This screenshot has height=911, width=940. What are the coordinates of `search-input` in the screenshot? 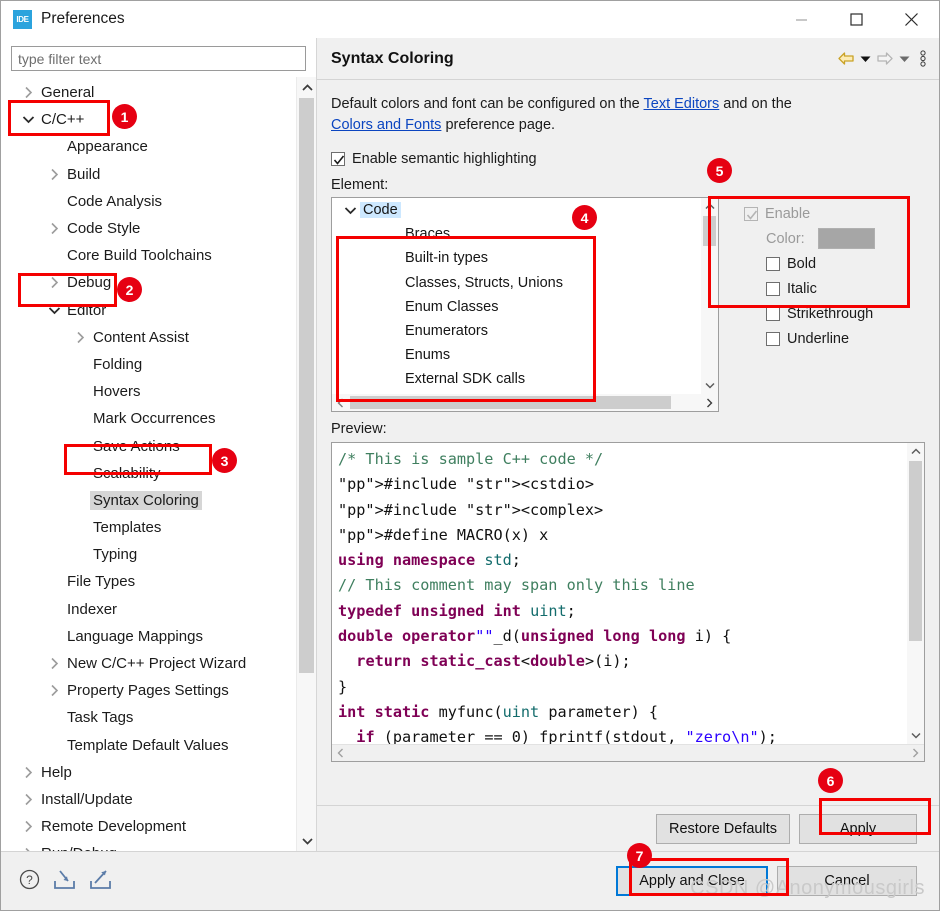 It's located at (158, 58).